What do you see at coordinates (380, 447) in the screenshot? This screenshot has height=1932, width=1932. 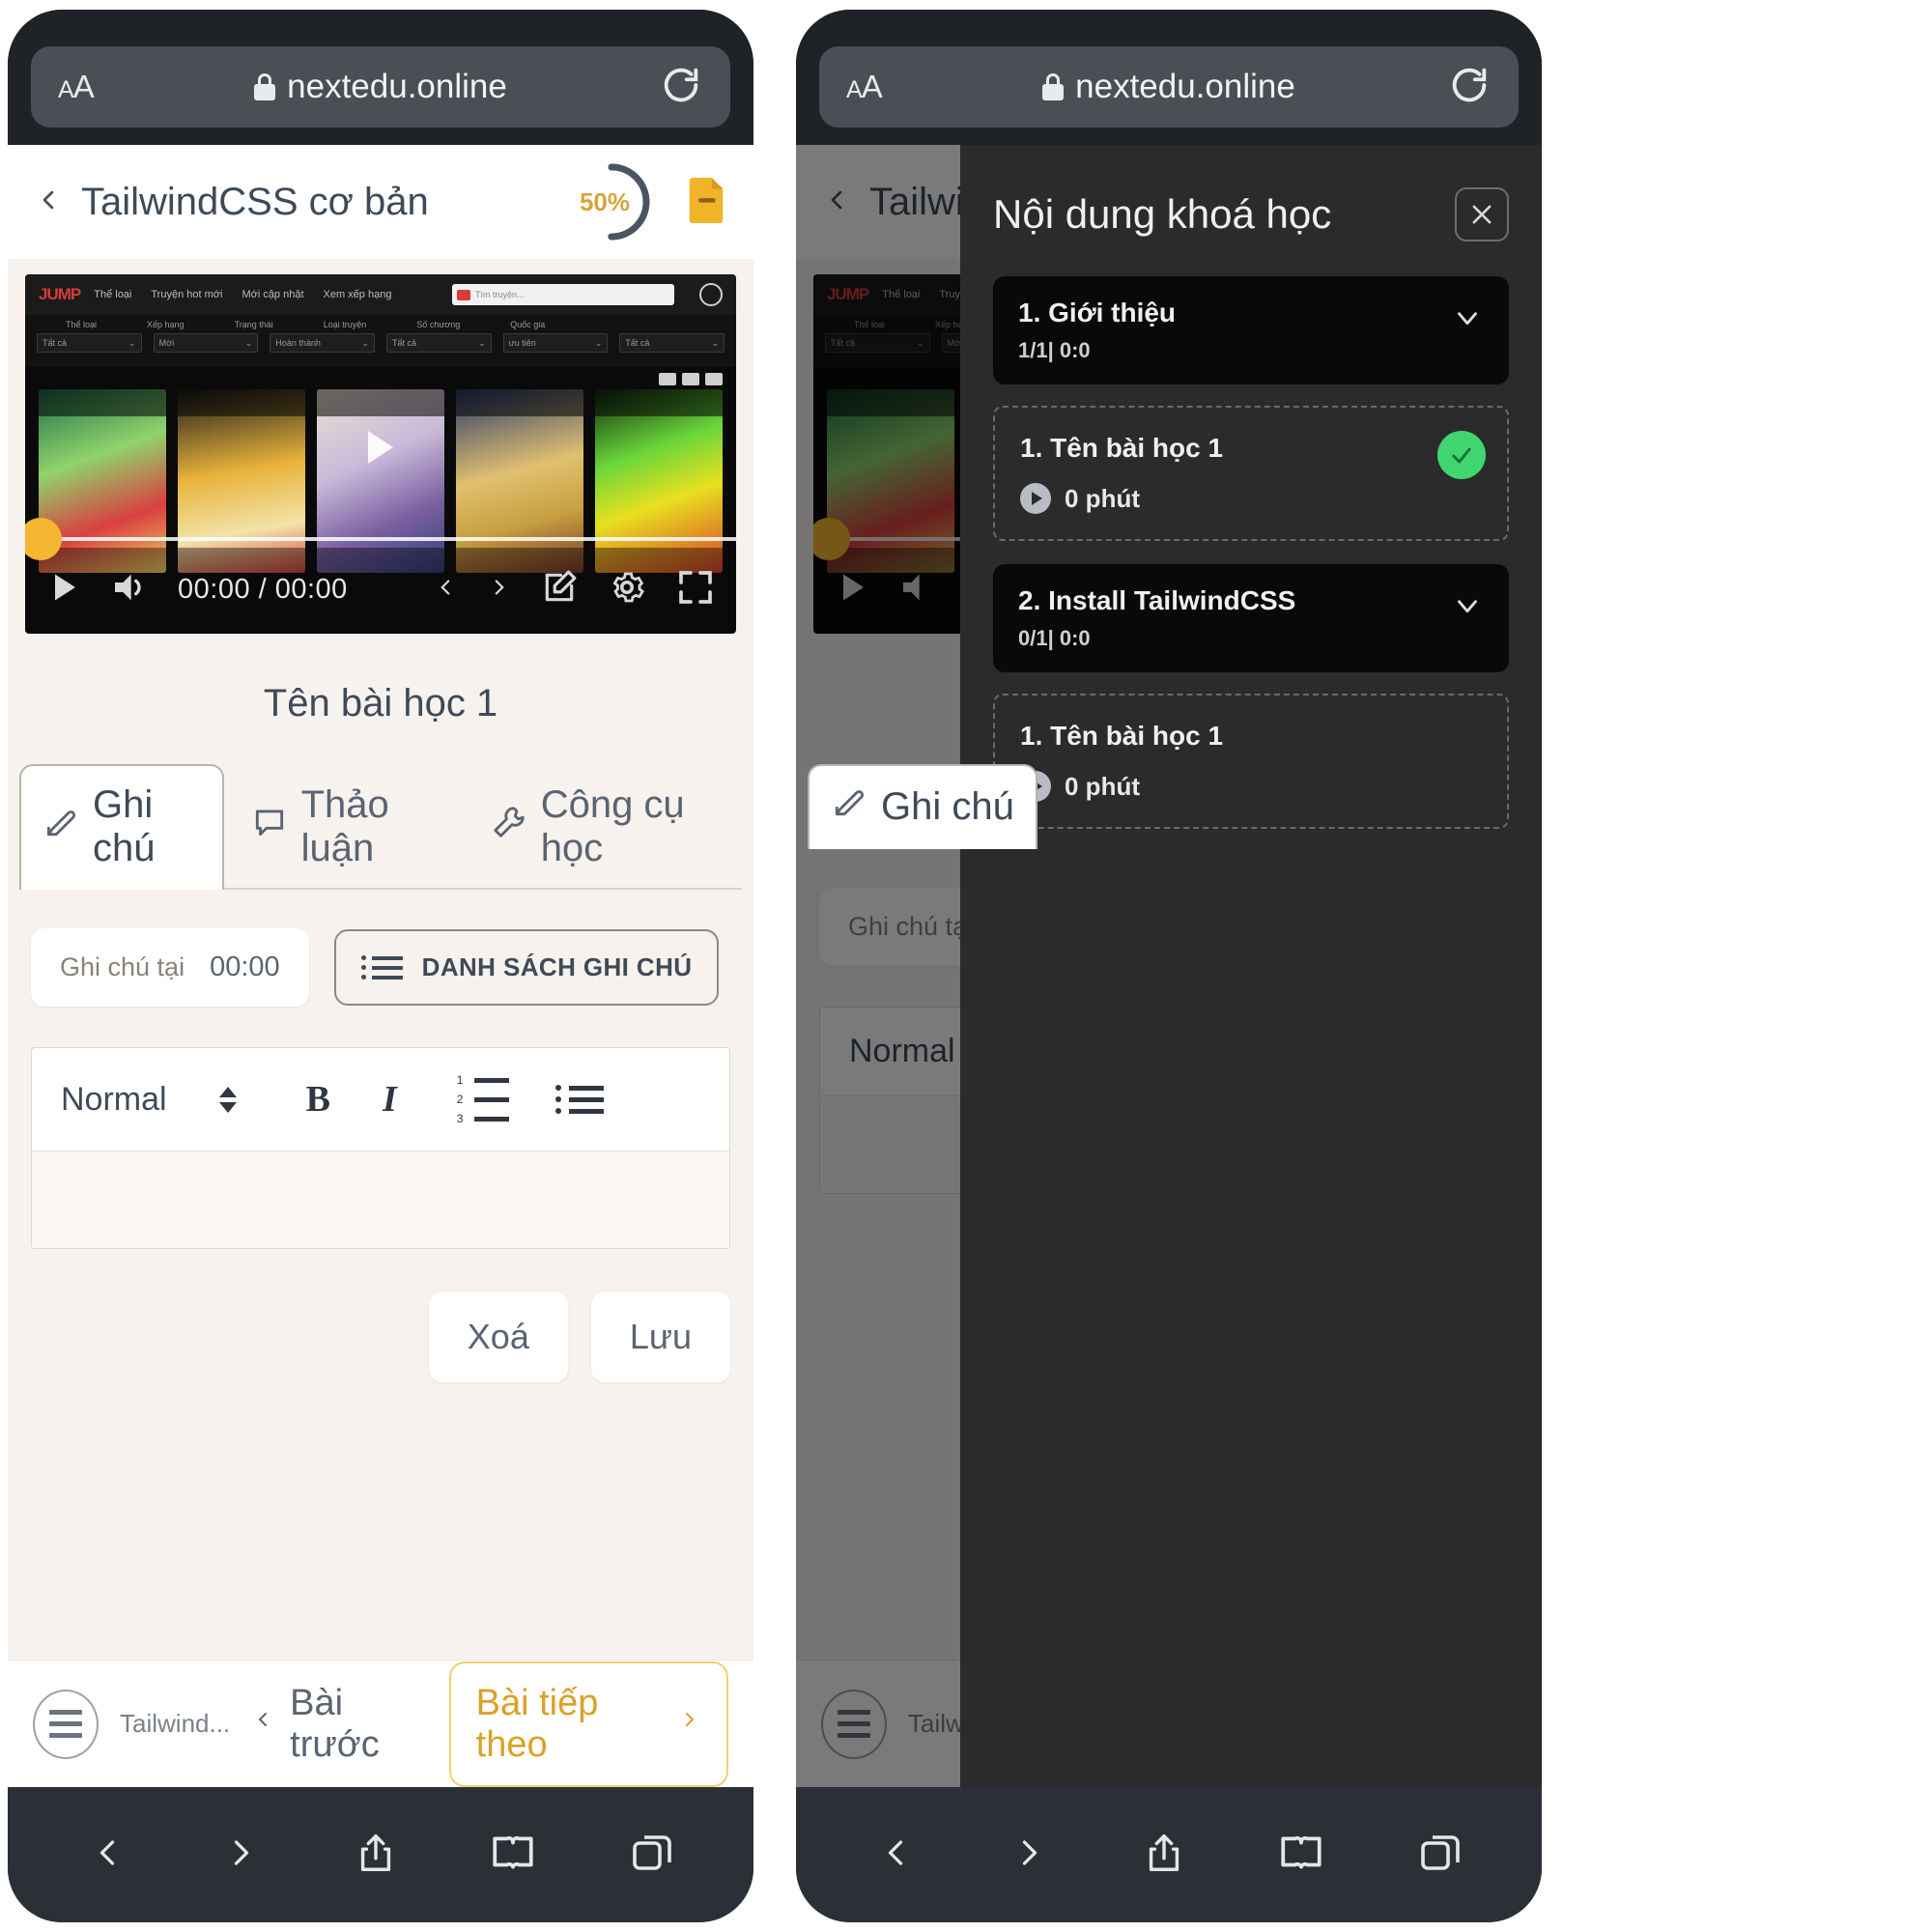 I see `play-overlay-icon` at bounding box center [380, 447].